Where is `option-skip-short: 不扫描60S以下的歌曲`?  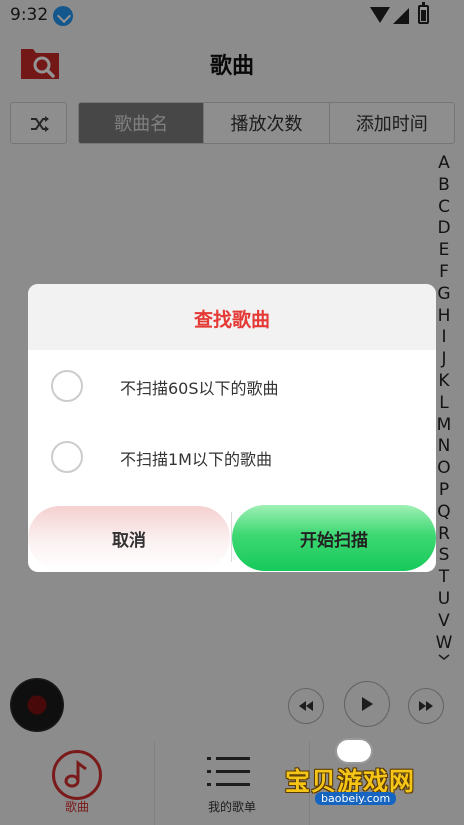
option-skip-short: 不扫描60S以下的歌曲 is located at coordinates (232, 385).